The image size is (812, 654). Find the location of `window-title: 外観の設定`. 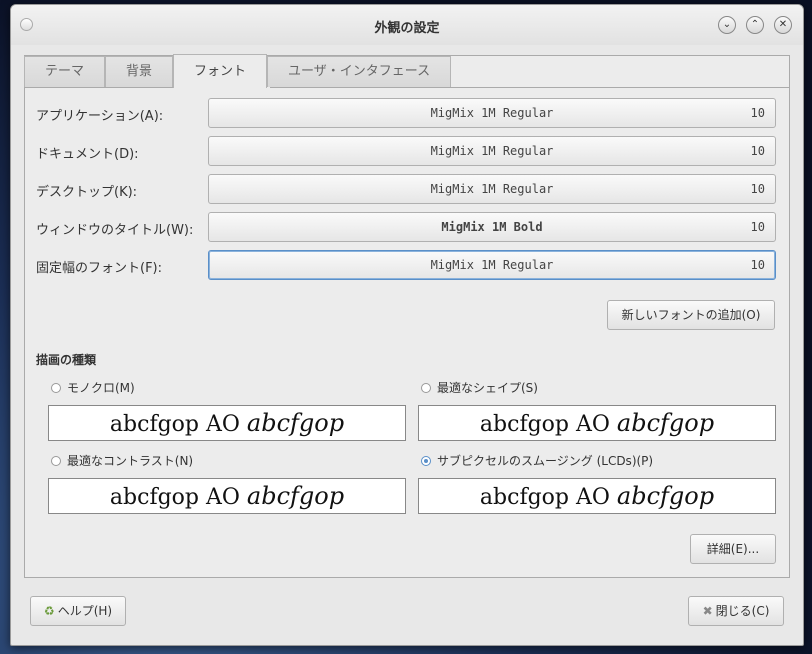

window-title: 外観の設定 is located at coordinates (407, 28).